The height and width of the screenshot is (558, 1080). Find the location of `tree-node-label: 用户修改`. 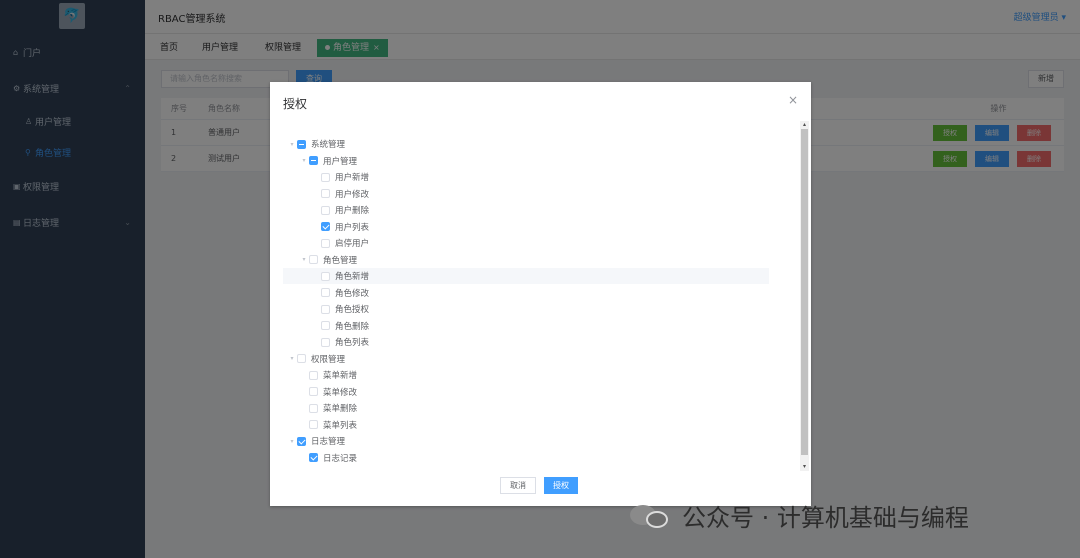

tree-node-label: 用户修改 is located at coordinates (352, 194).